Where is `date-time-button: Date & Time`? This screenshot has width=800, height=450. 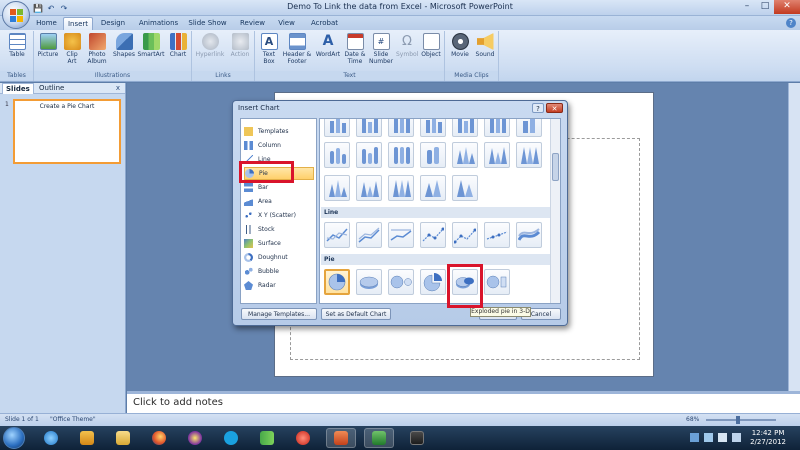 date-time-button: Date & Time is located at coordinates (355, 49).